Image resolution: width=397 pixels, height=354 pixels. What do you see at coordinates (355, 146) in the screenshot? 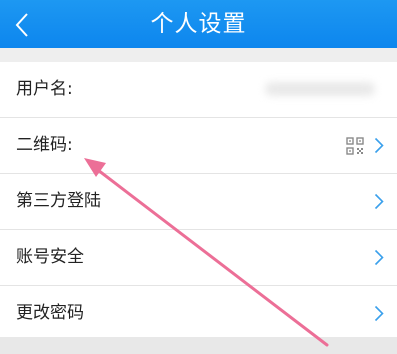
I see `qr-code-icon` at bounding box center [355, 146].